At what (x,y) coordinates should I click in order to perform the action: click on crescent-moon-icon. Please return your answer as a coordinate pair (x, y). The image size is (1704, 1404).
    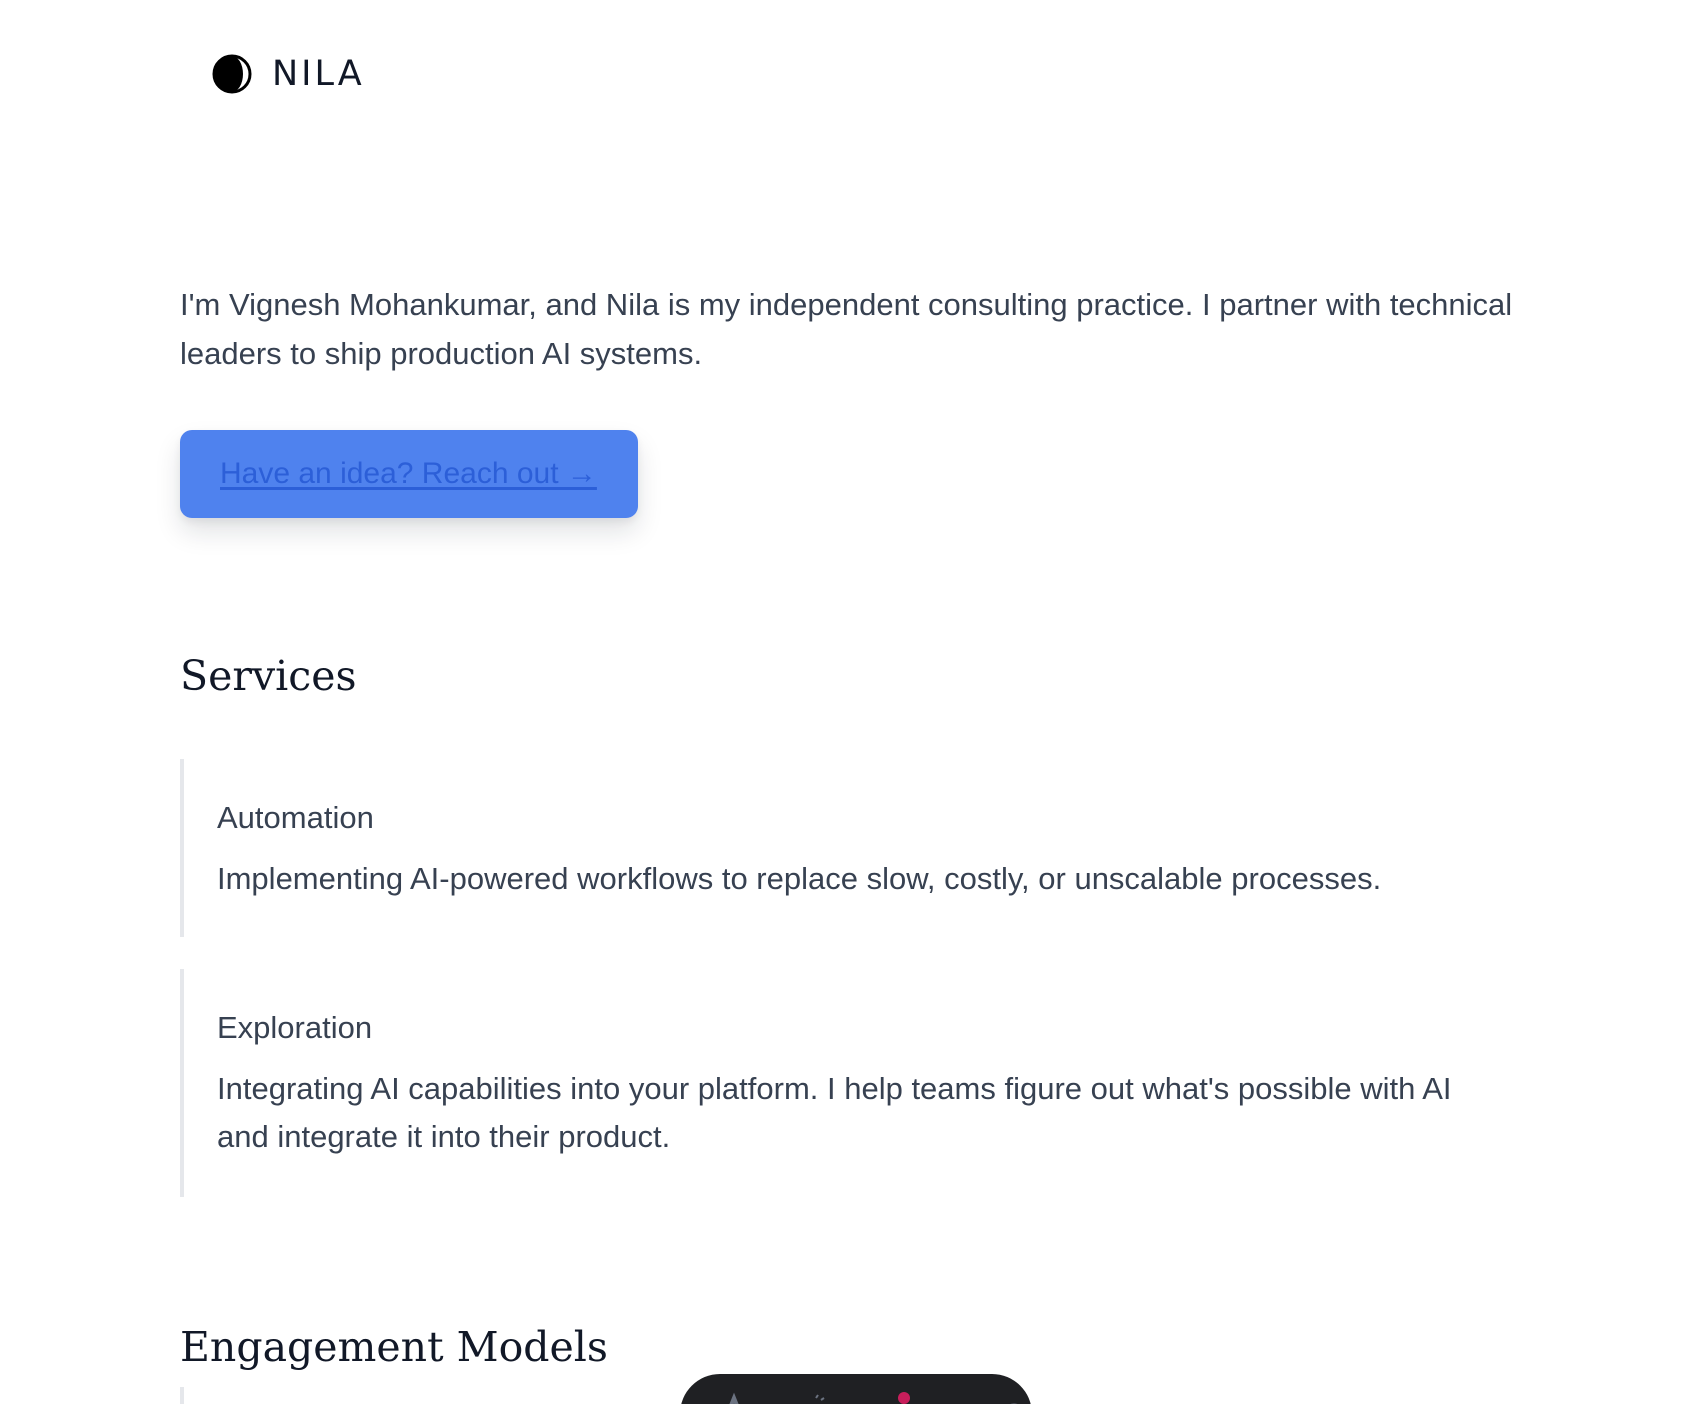
    Looking at the image, I should click on (232, 74).